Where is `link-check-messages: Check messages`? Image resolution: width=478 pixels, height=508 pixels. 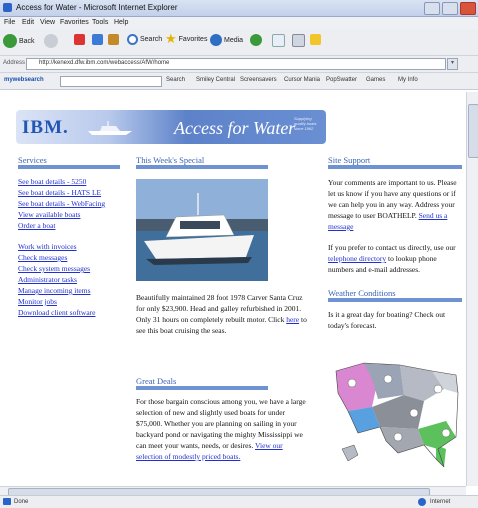
link-check-messages: Check messages is located at coordinates (42, 257).